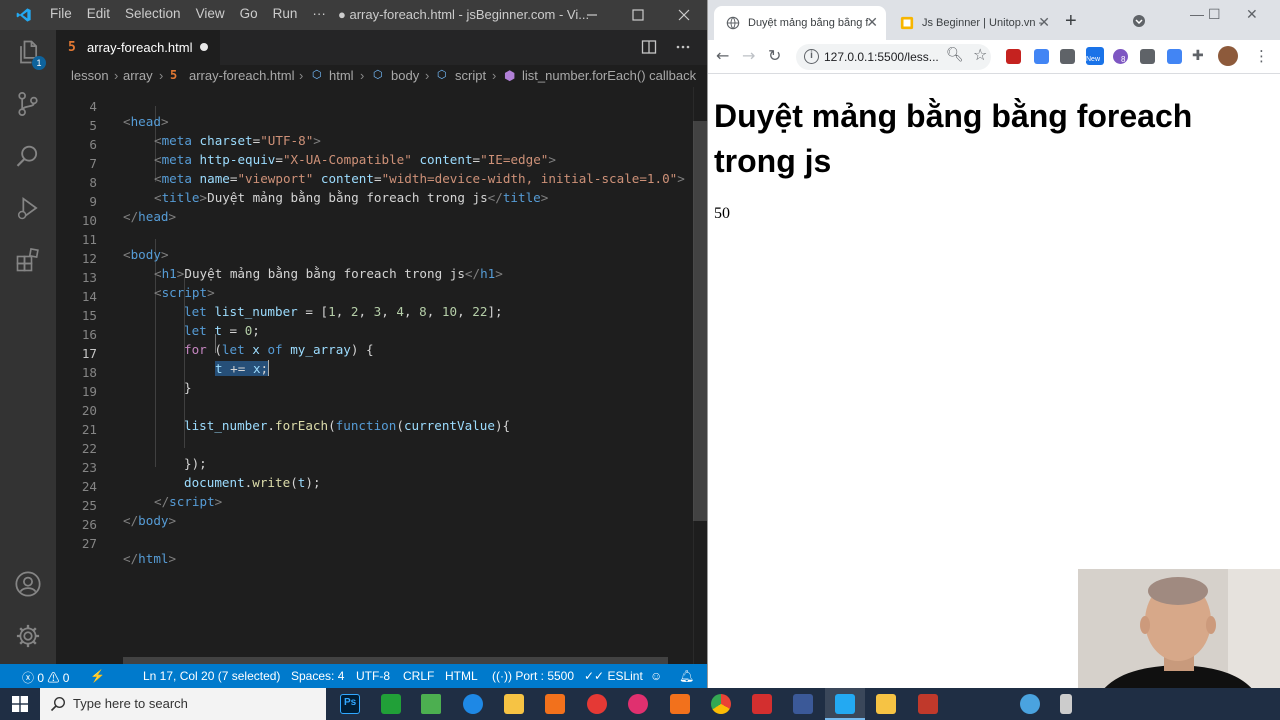  Describe the element at coordinates (649, 47) in the screenshot. I see `split-editor-icon` at that location.